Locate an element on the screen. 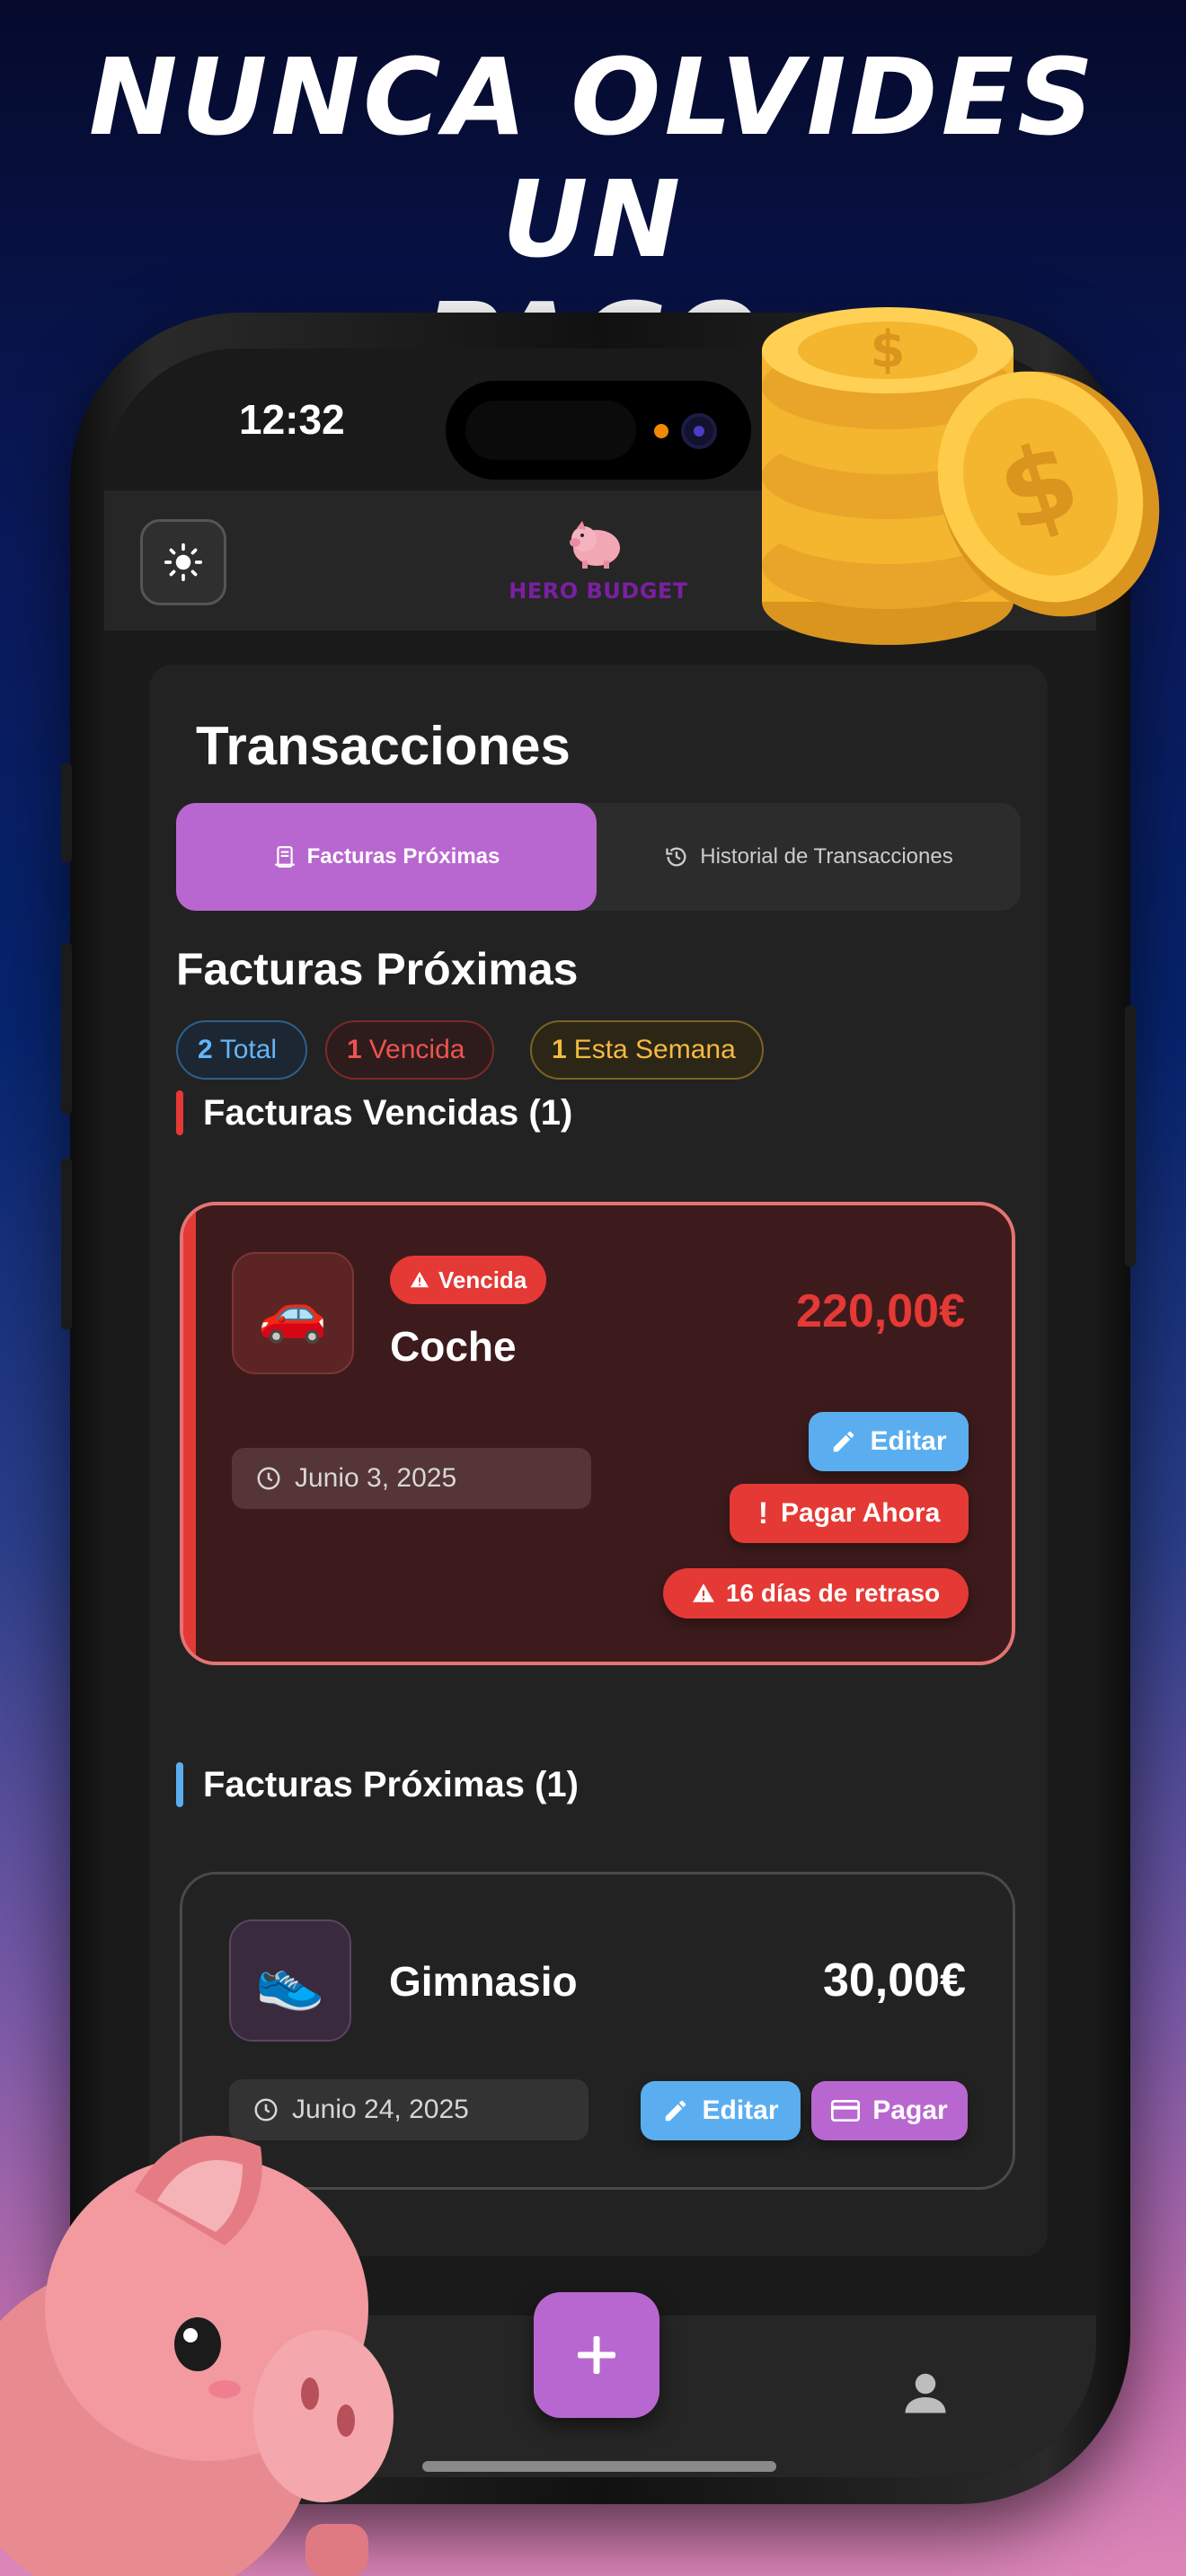  bill-category-icon: 👟 is located at coordinates (290, 1980).